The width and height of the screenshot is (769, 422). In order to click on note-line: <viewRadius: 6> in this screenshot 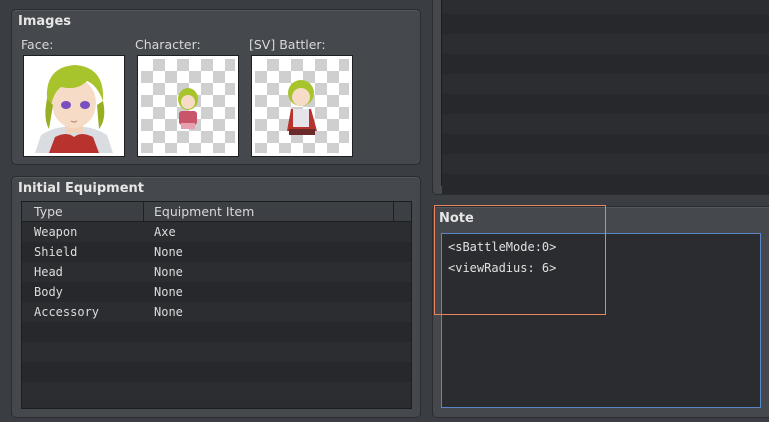, I will do `click(502, 268)`.